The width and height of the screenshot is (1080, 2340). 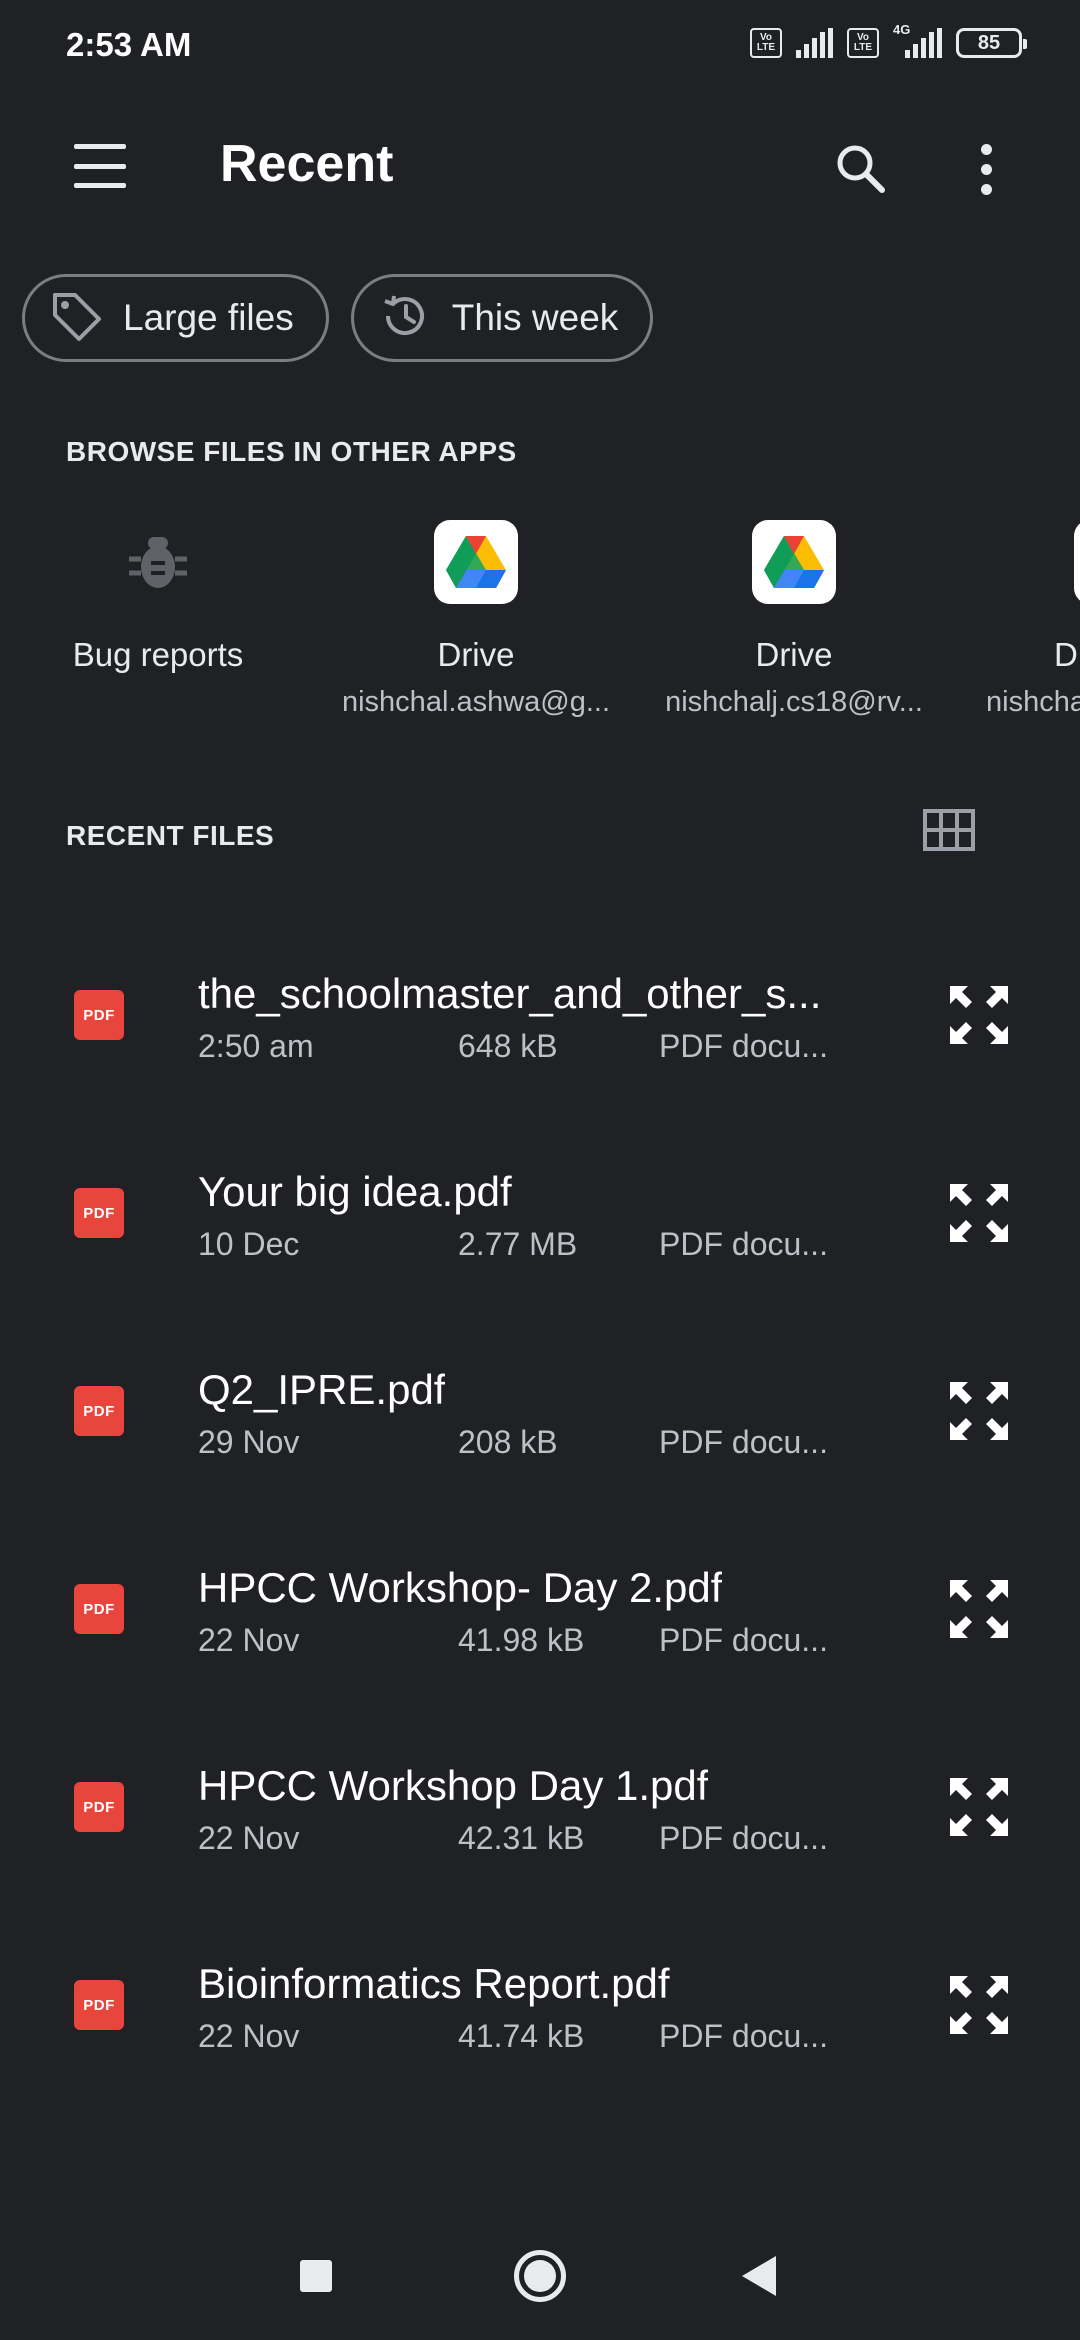 I want to click on battery-icon: 85, so click(x=991, y=43).